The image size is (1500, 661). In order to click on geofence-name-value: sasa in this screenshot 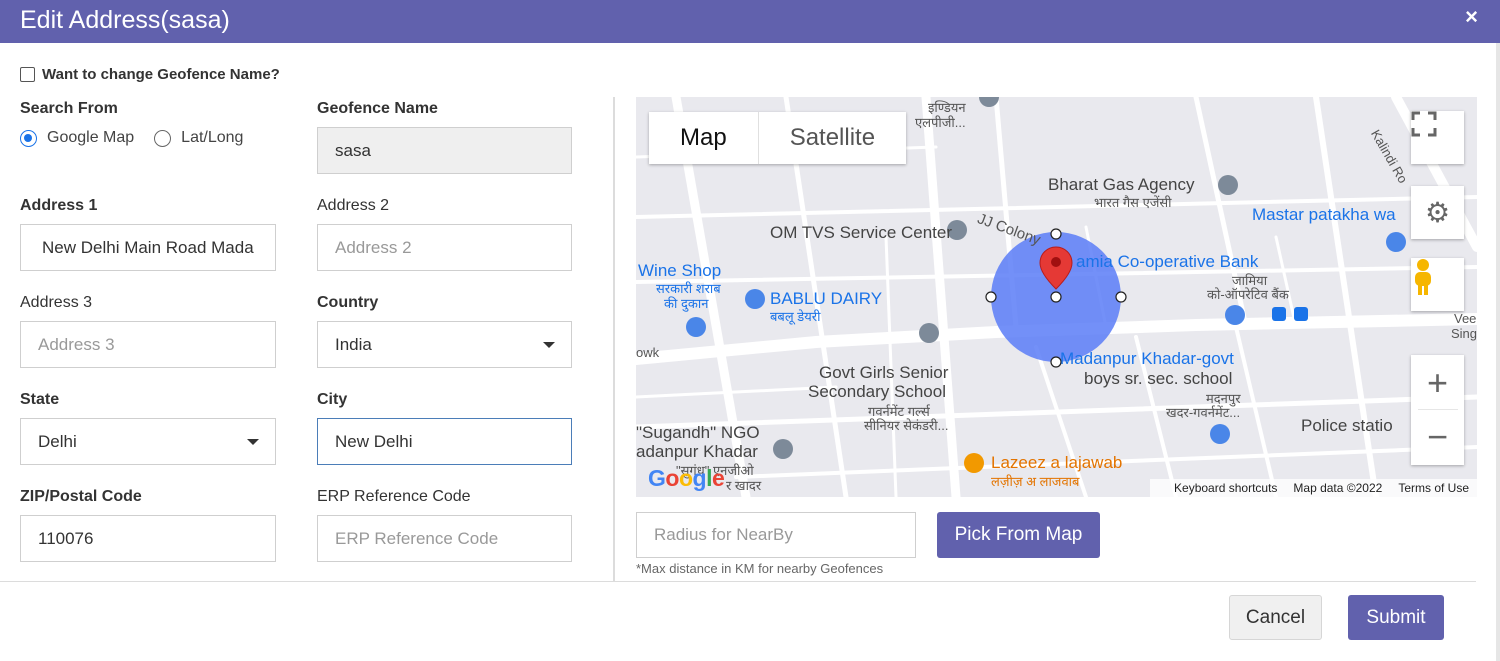, I will do `click(353, 150)`.